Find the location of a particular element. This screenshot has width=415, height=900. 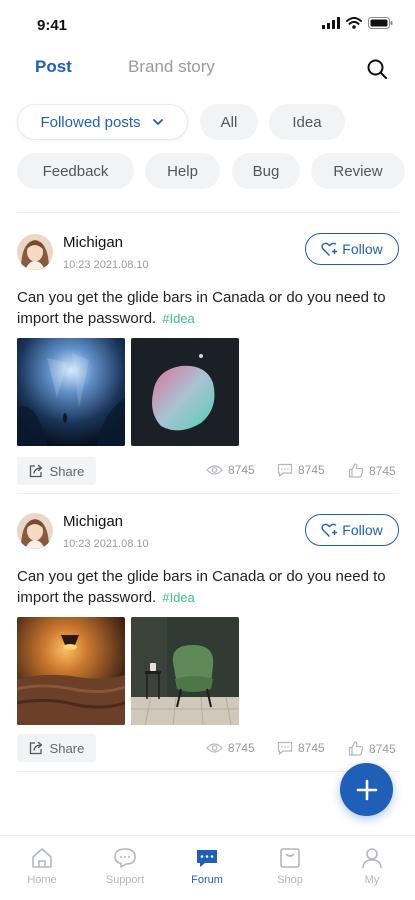

bottom-nav: Home Support Forum Shop My is located at coordinates (207, 867).